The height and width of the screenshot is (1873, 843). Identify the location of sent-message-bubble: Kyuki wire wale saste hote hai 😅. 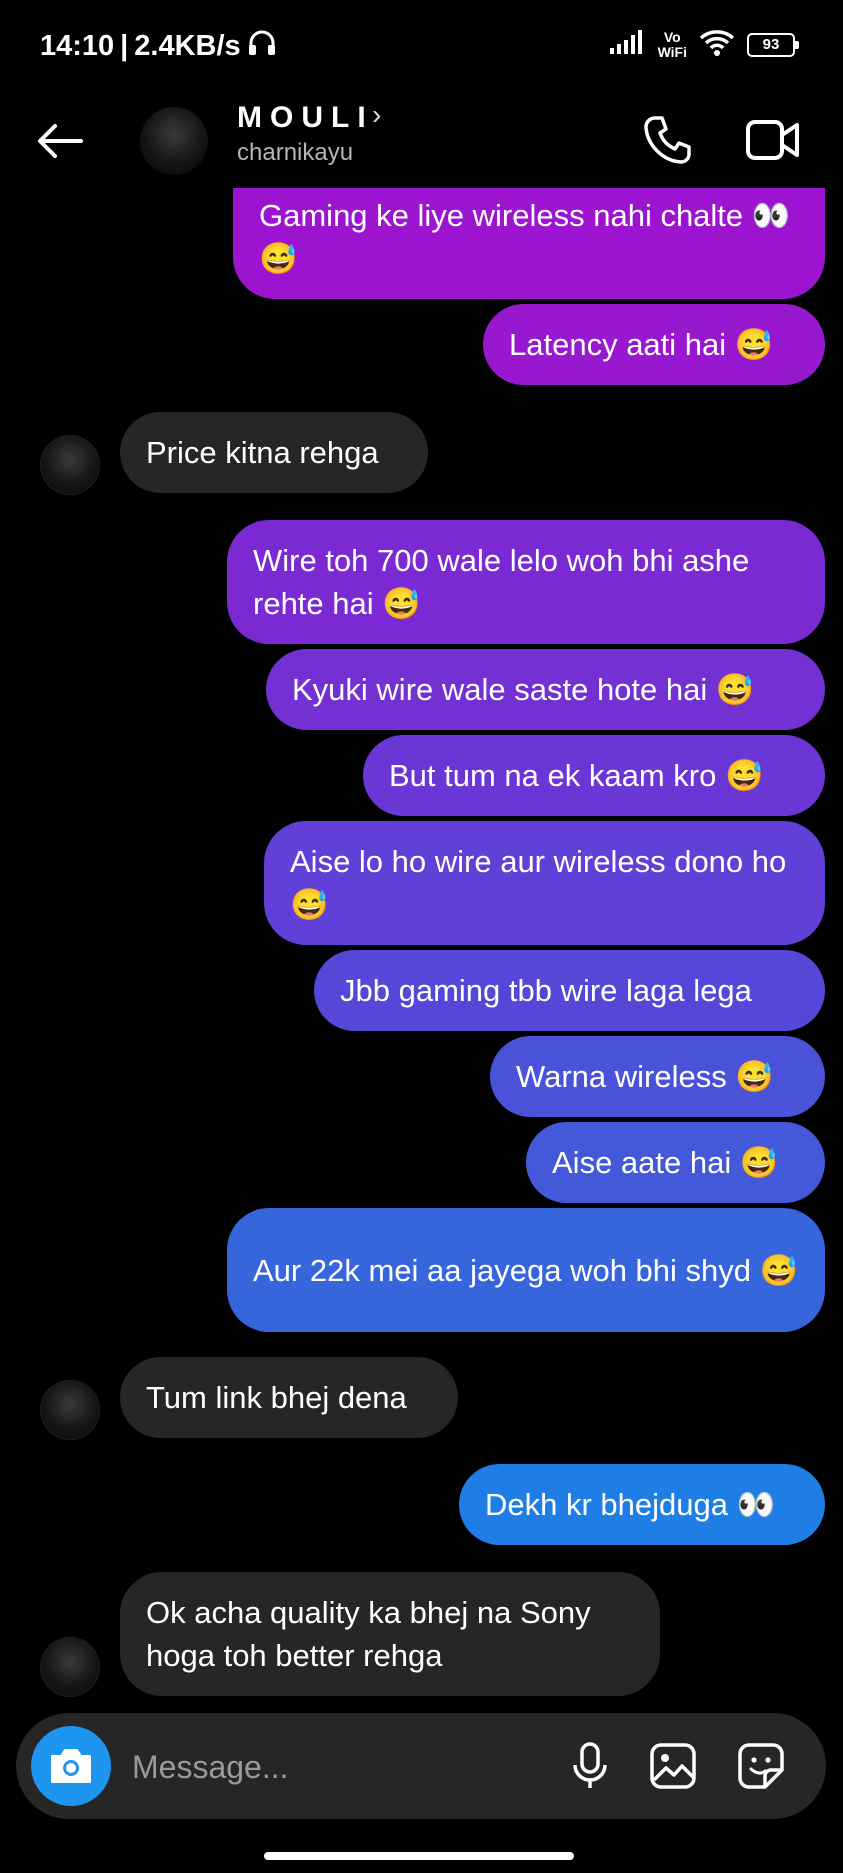
(545, 689).